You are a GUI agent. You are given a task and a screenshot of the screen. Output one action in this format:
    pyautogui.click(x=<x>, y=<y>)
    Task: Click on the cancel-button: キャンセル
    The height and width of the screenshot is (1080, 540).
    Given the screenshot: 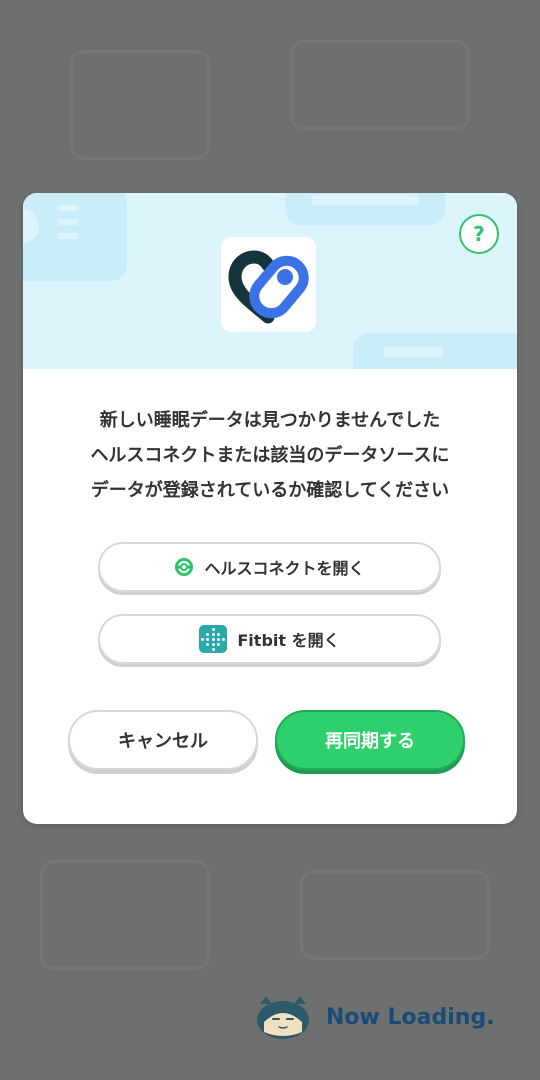 What is the action you would take?
    pyautogui.click(x=163, y=740)
    